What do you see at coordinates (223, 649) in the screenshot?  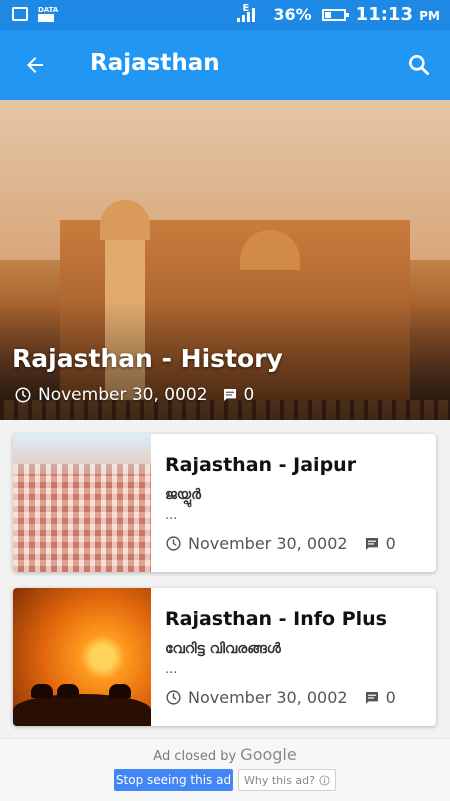 I see `post-subtitle: വേറിട്ട വിവരങ്ങൾ` at bounding box center [223, 649].